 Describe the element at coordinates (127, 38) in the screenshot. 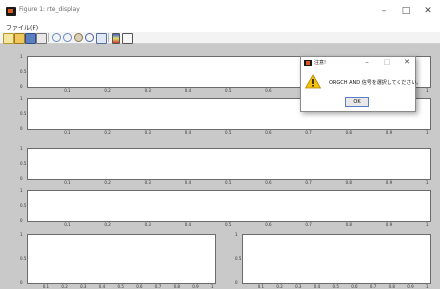

I see `legend-icon` at that location.